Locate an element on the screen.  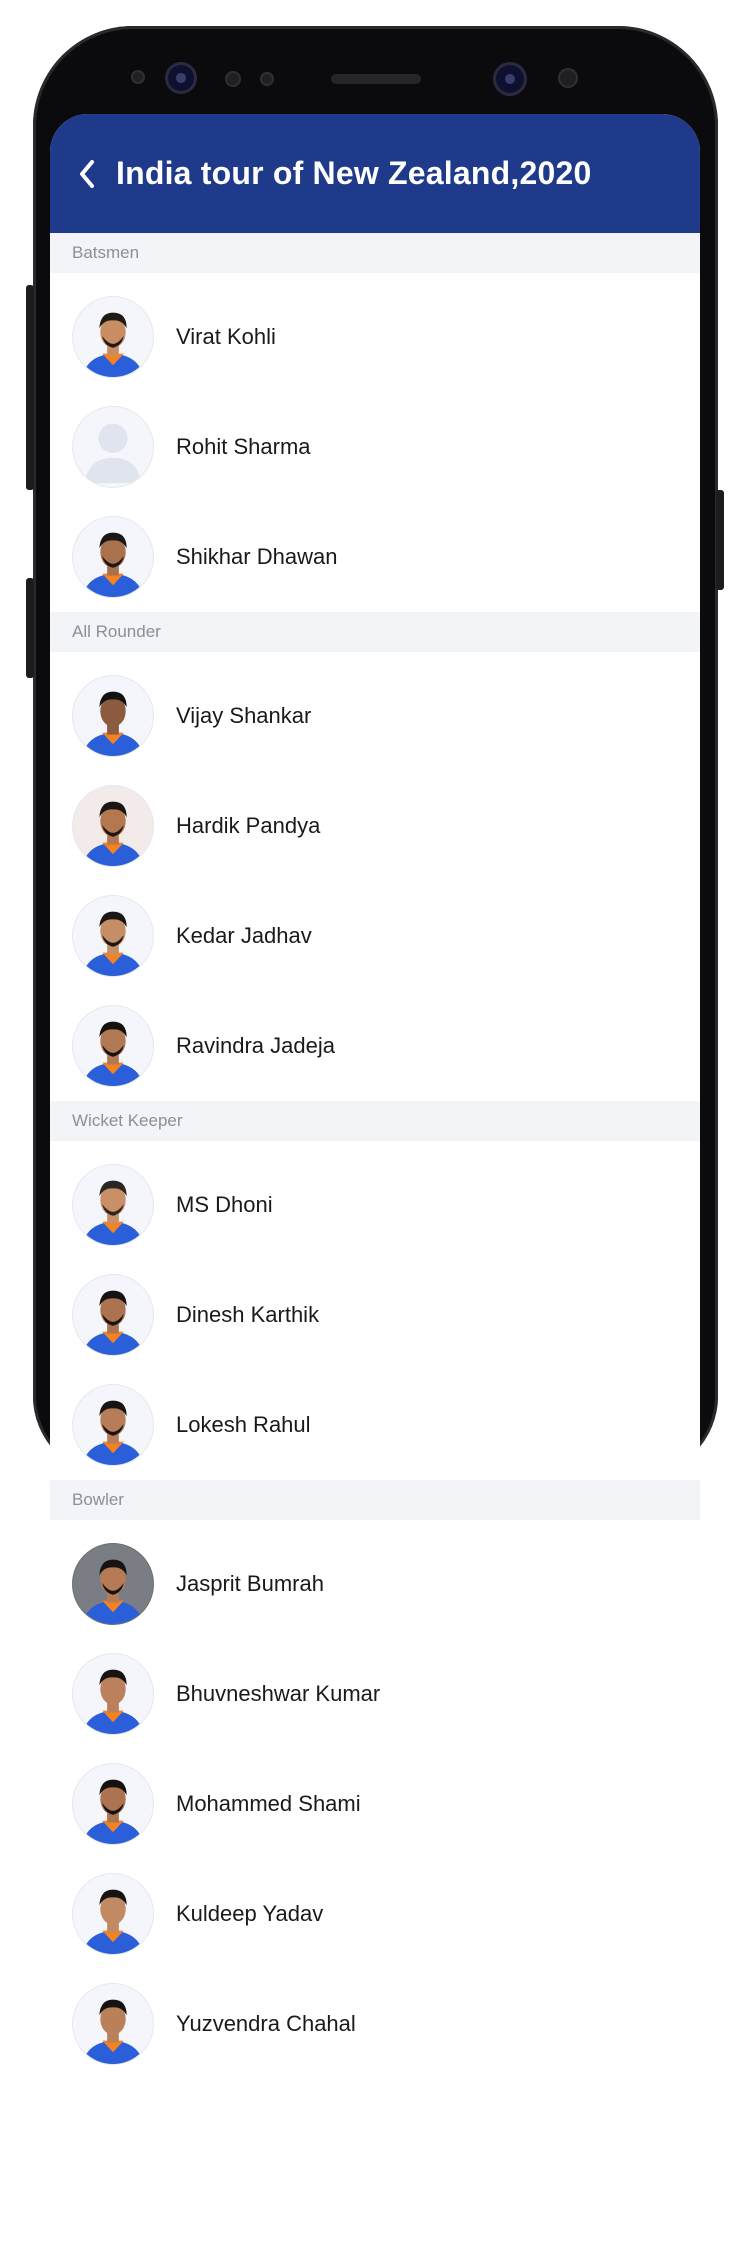
section-header: Bowler is located at coordinates (375, 1500).